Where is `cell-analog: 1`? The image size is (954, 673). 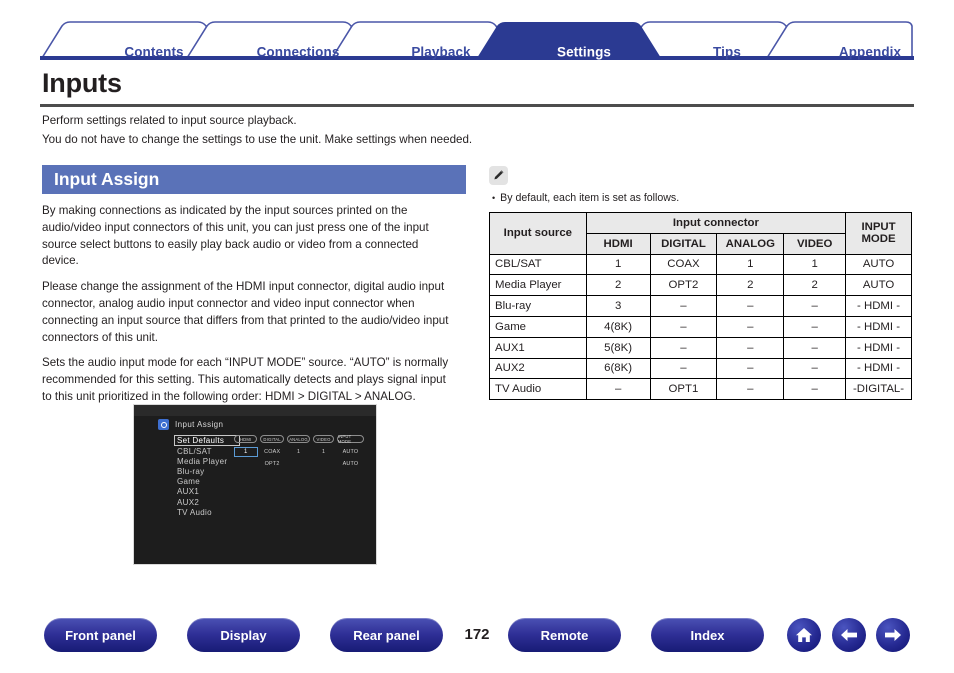 cell-analog: 1 is located at coordinates (750, 264).